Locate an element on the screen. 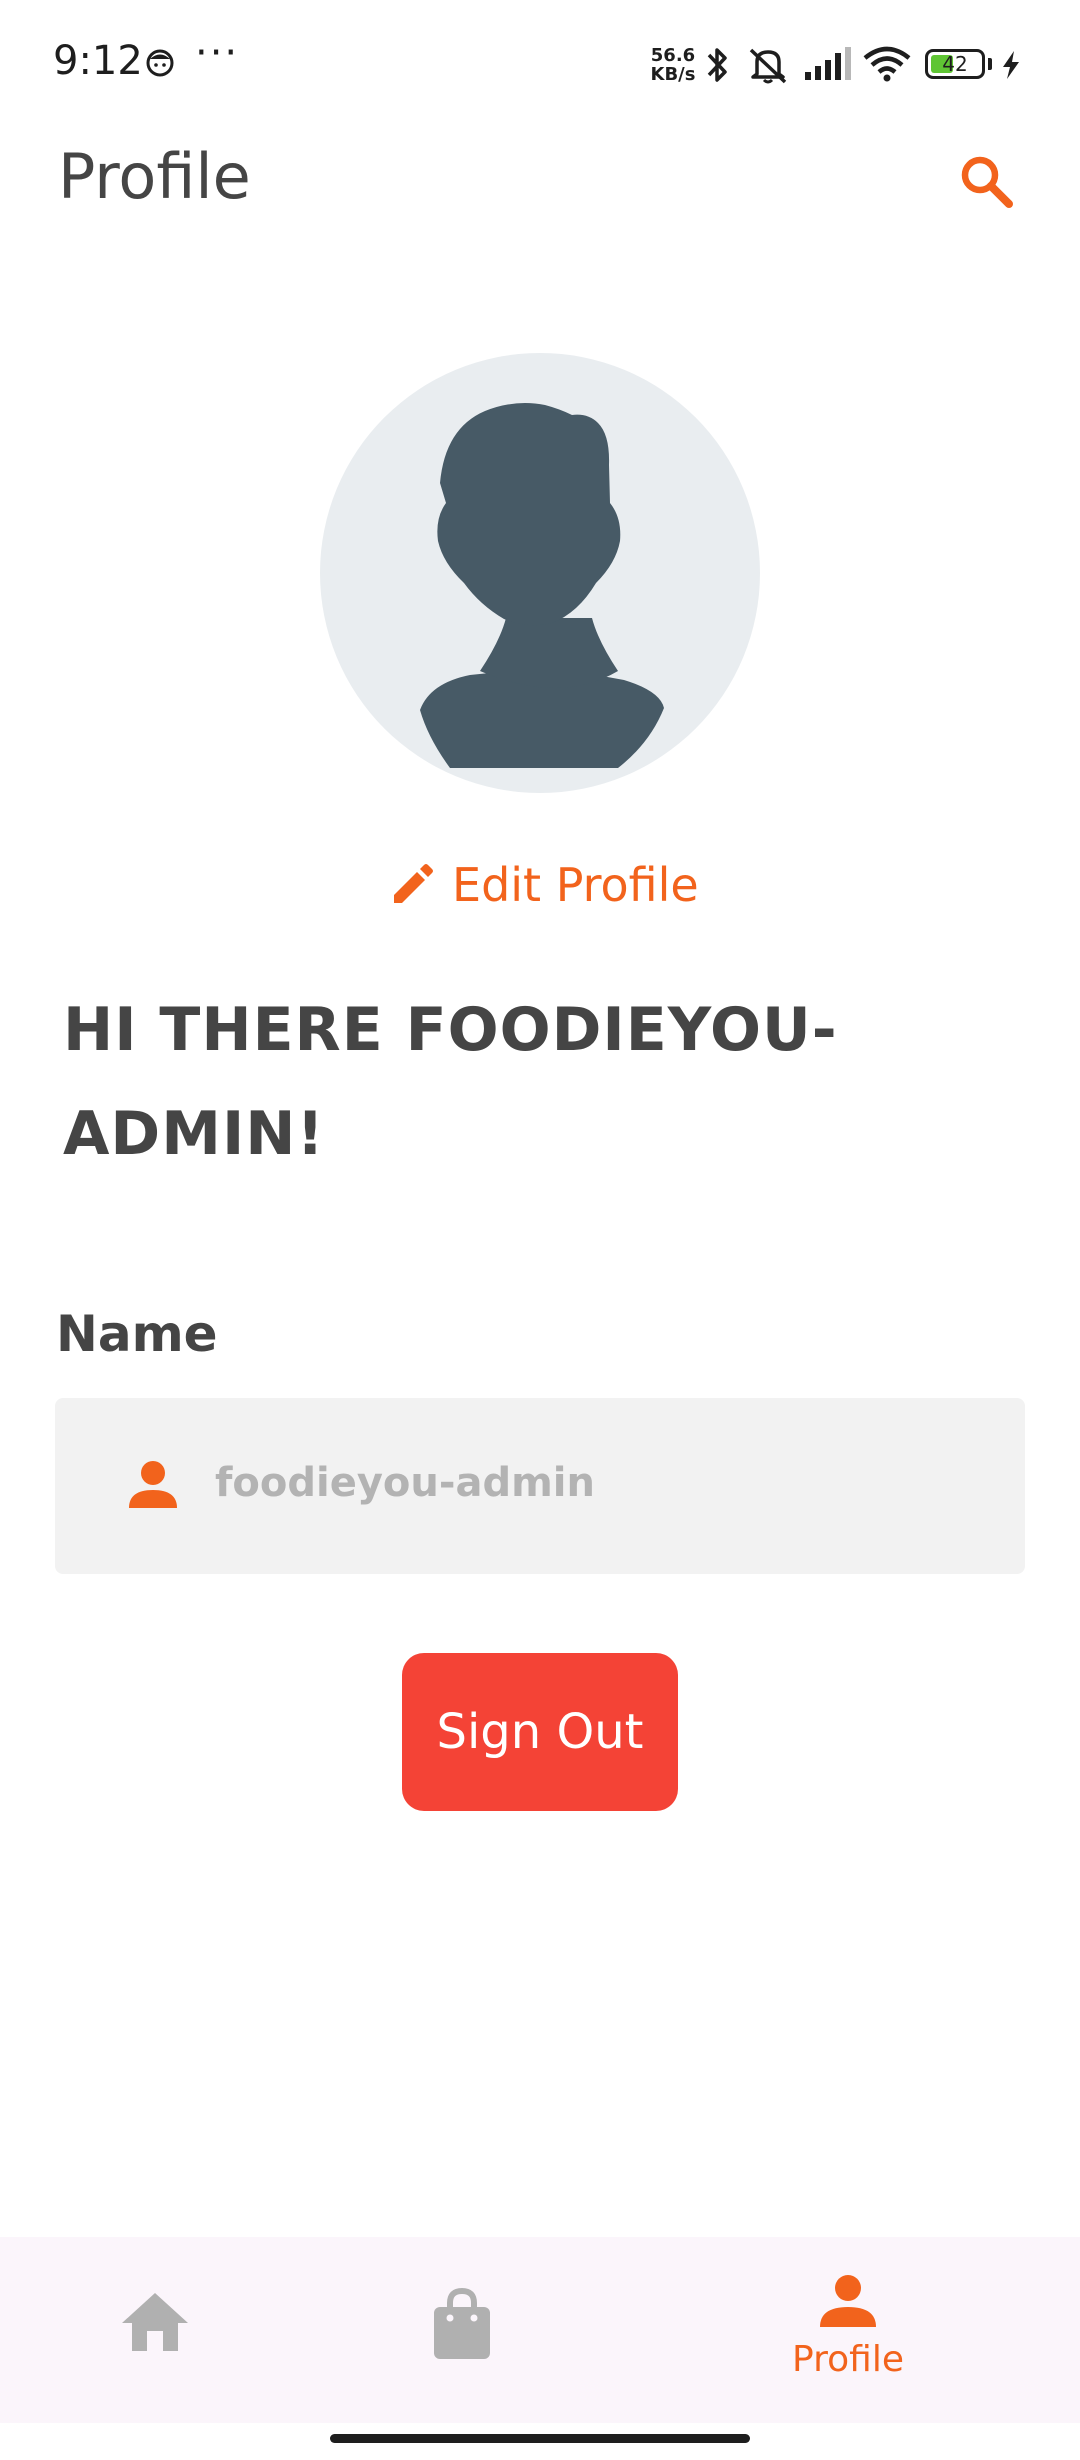  name-label: Name is located at coordinates (137, 1334).